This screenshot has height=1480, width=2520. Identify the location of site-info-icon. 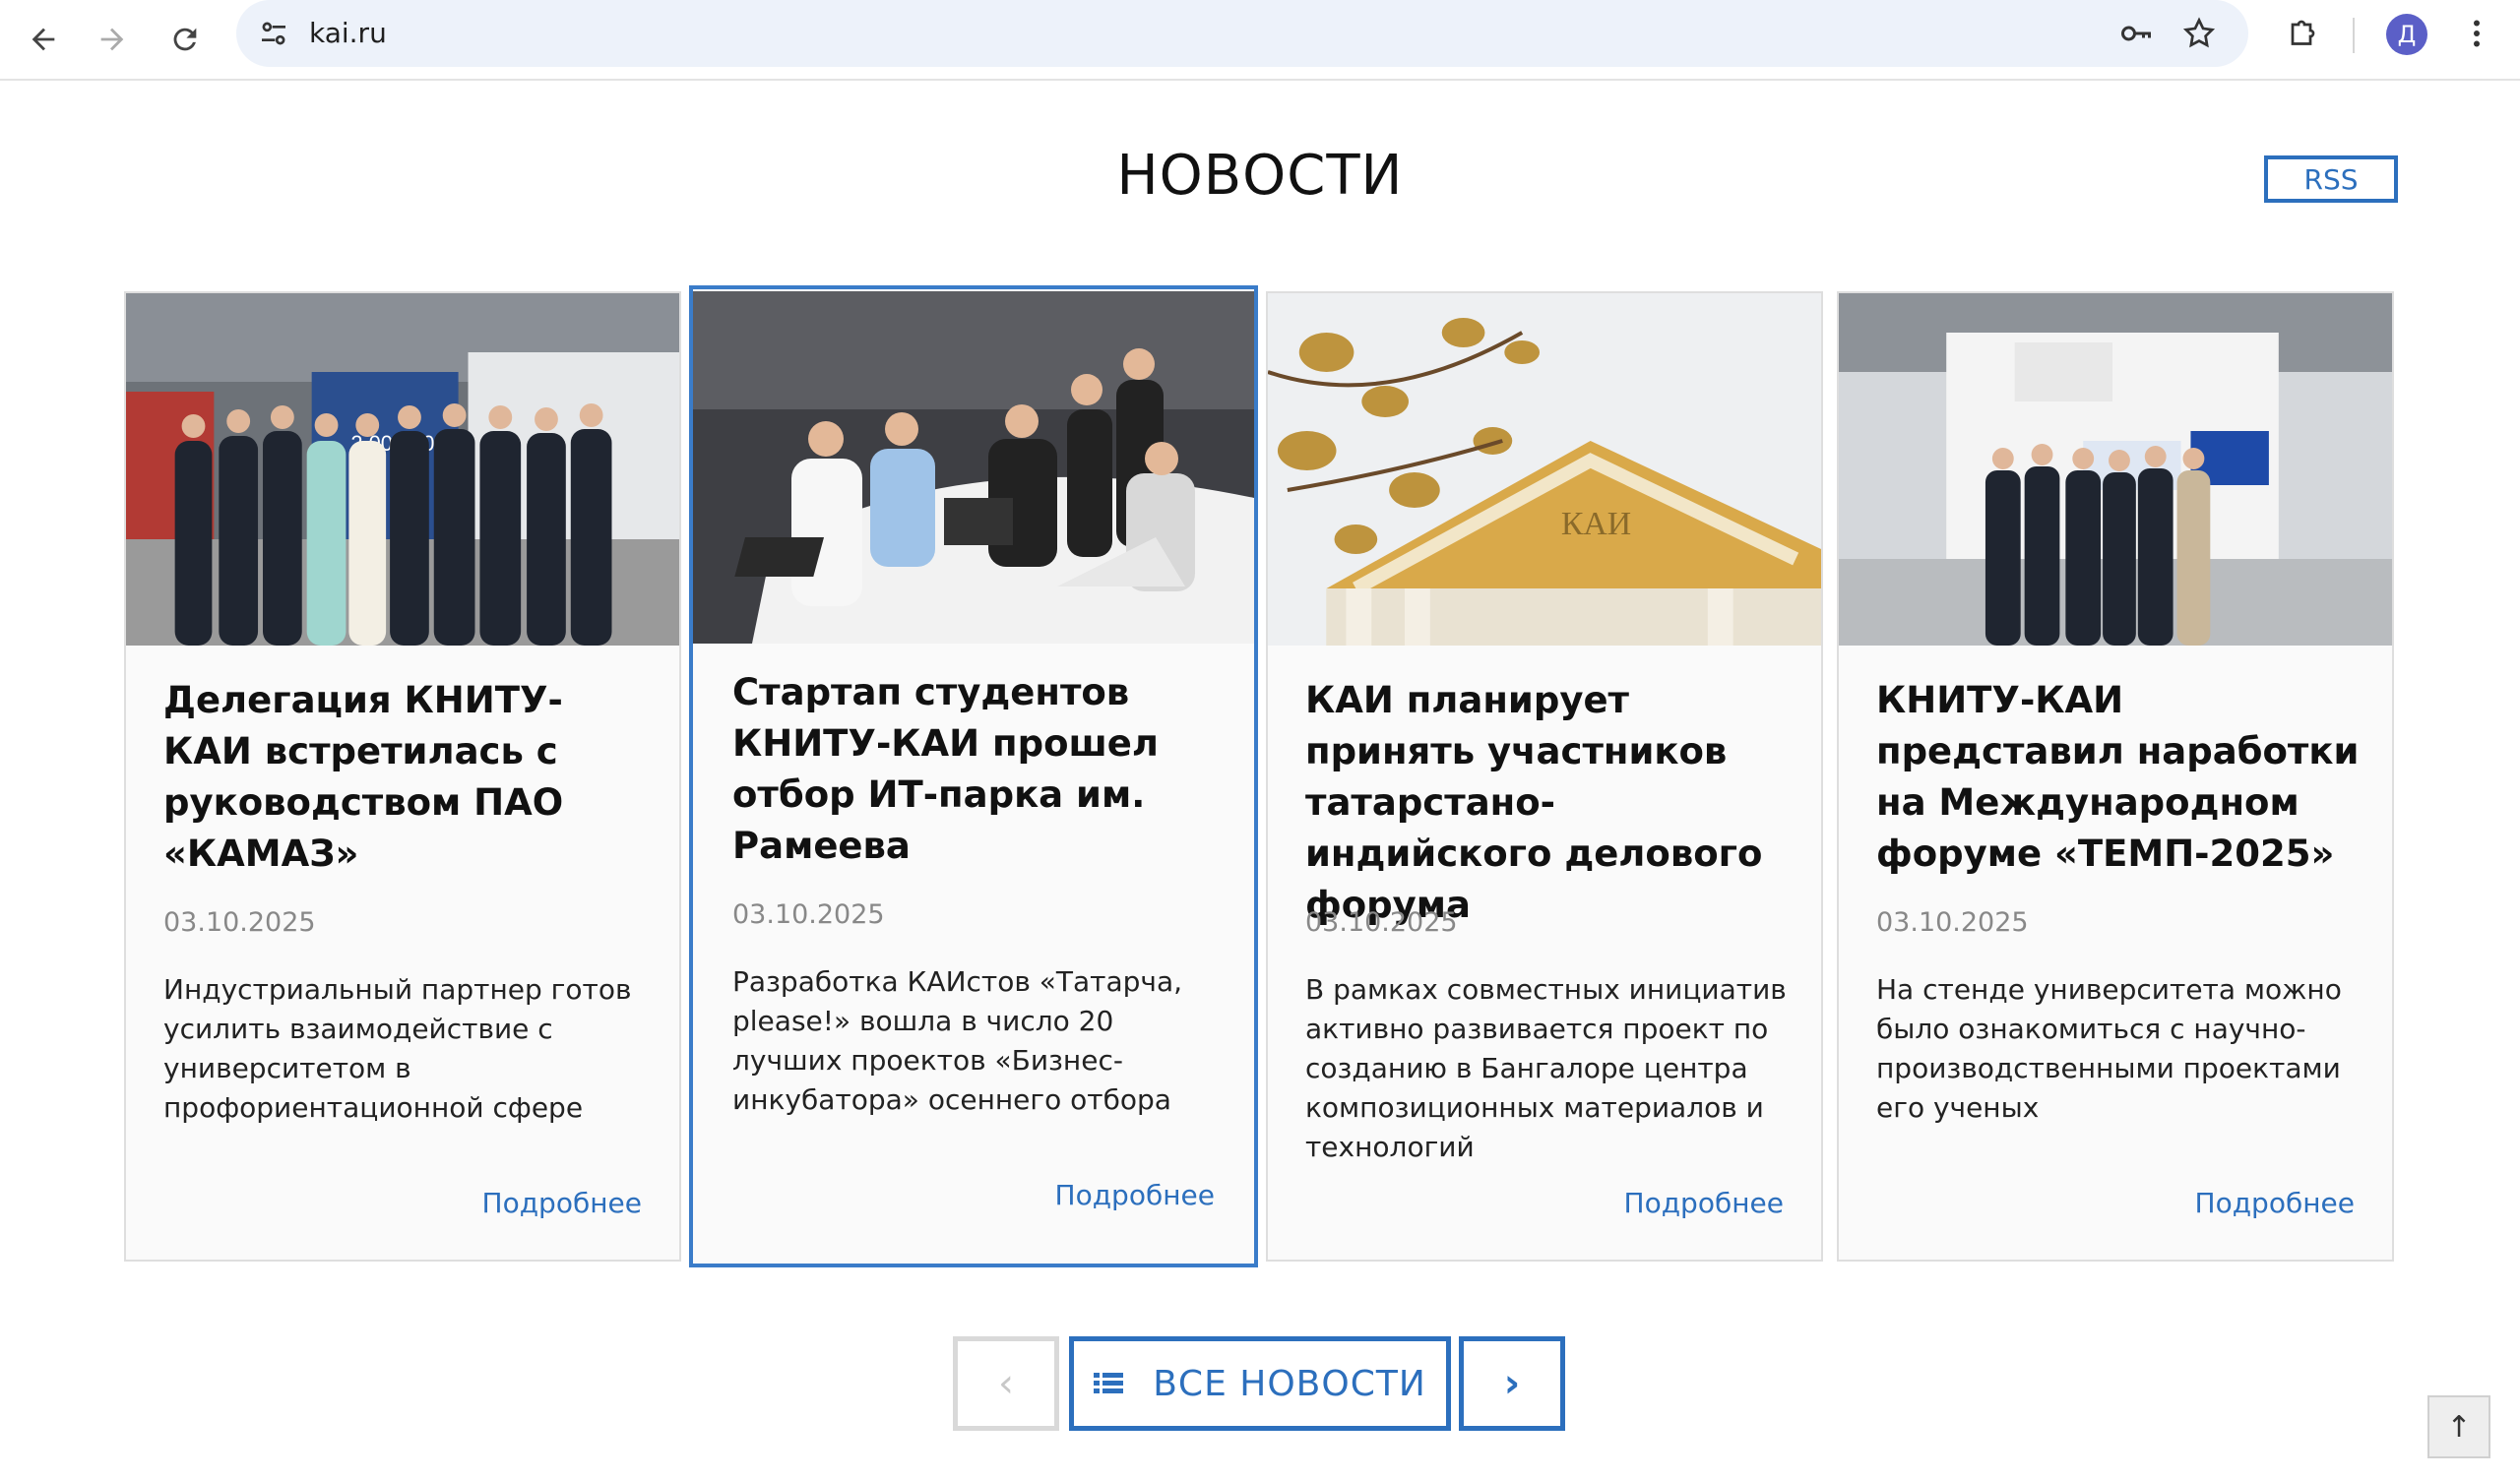
(273, 33).